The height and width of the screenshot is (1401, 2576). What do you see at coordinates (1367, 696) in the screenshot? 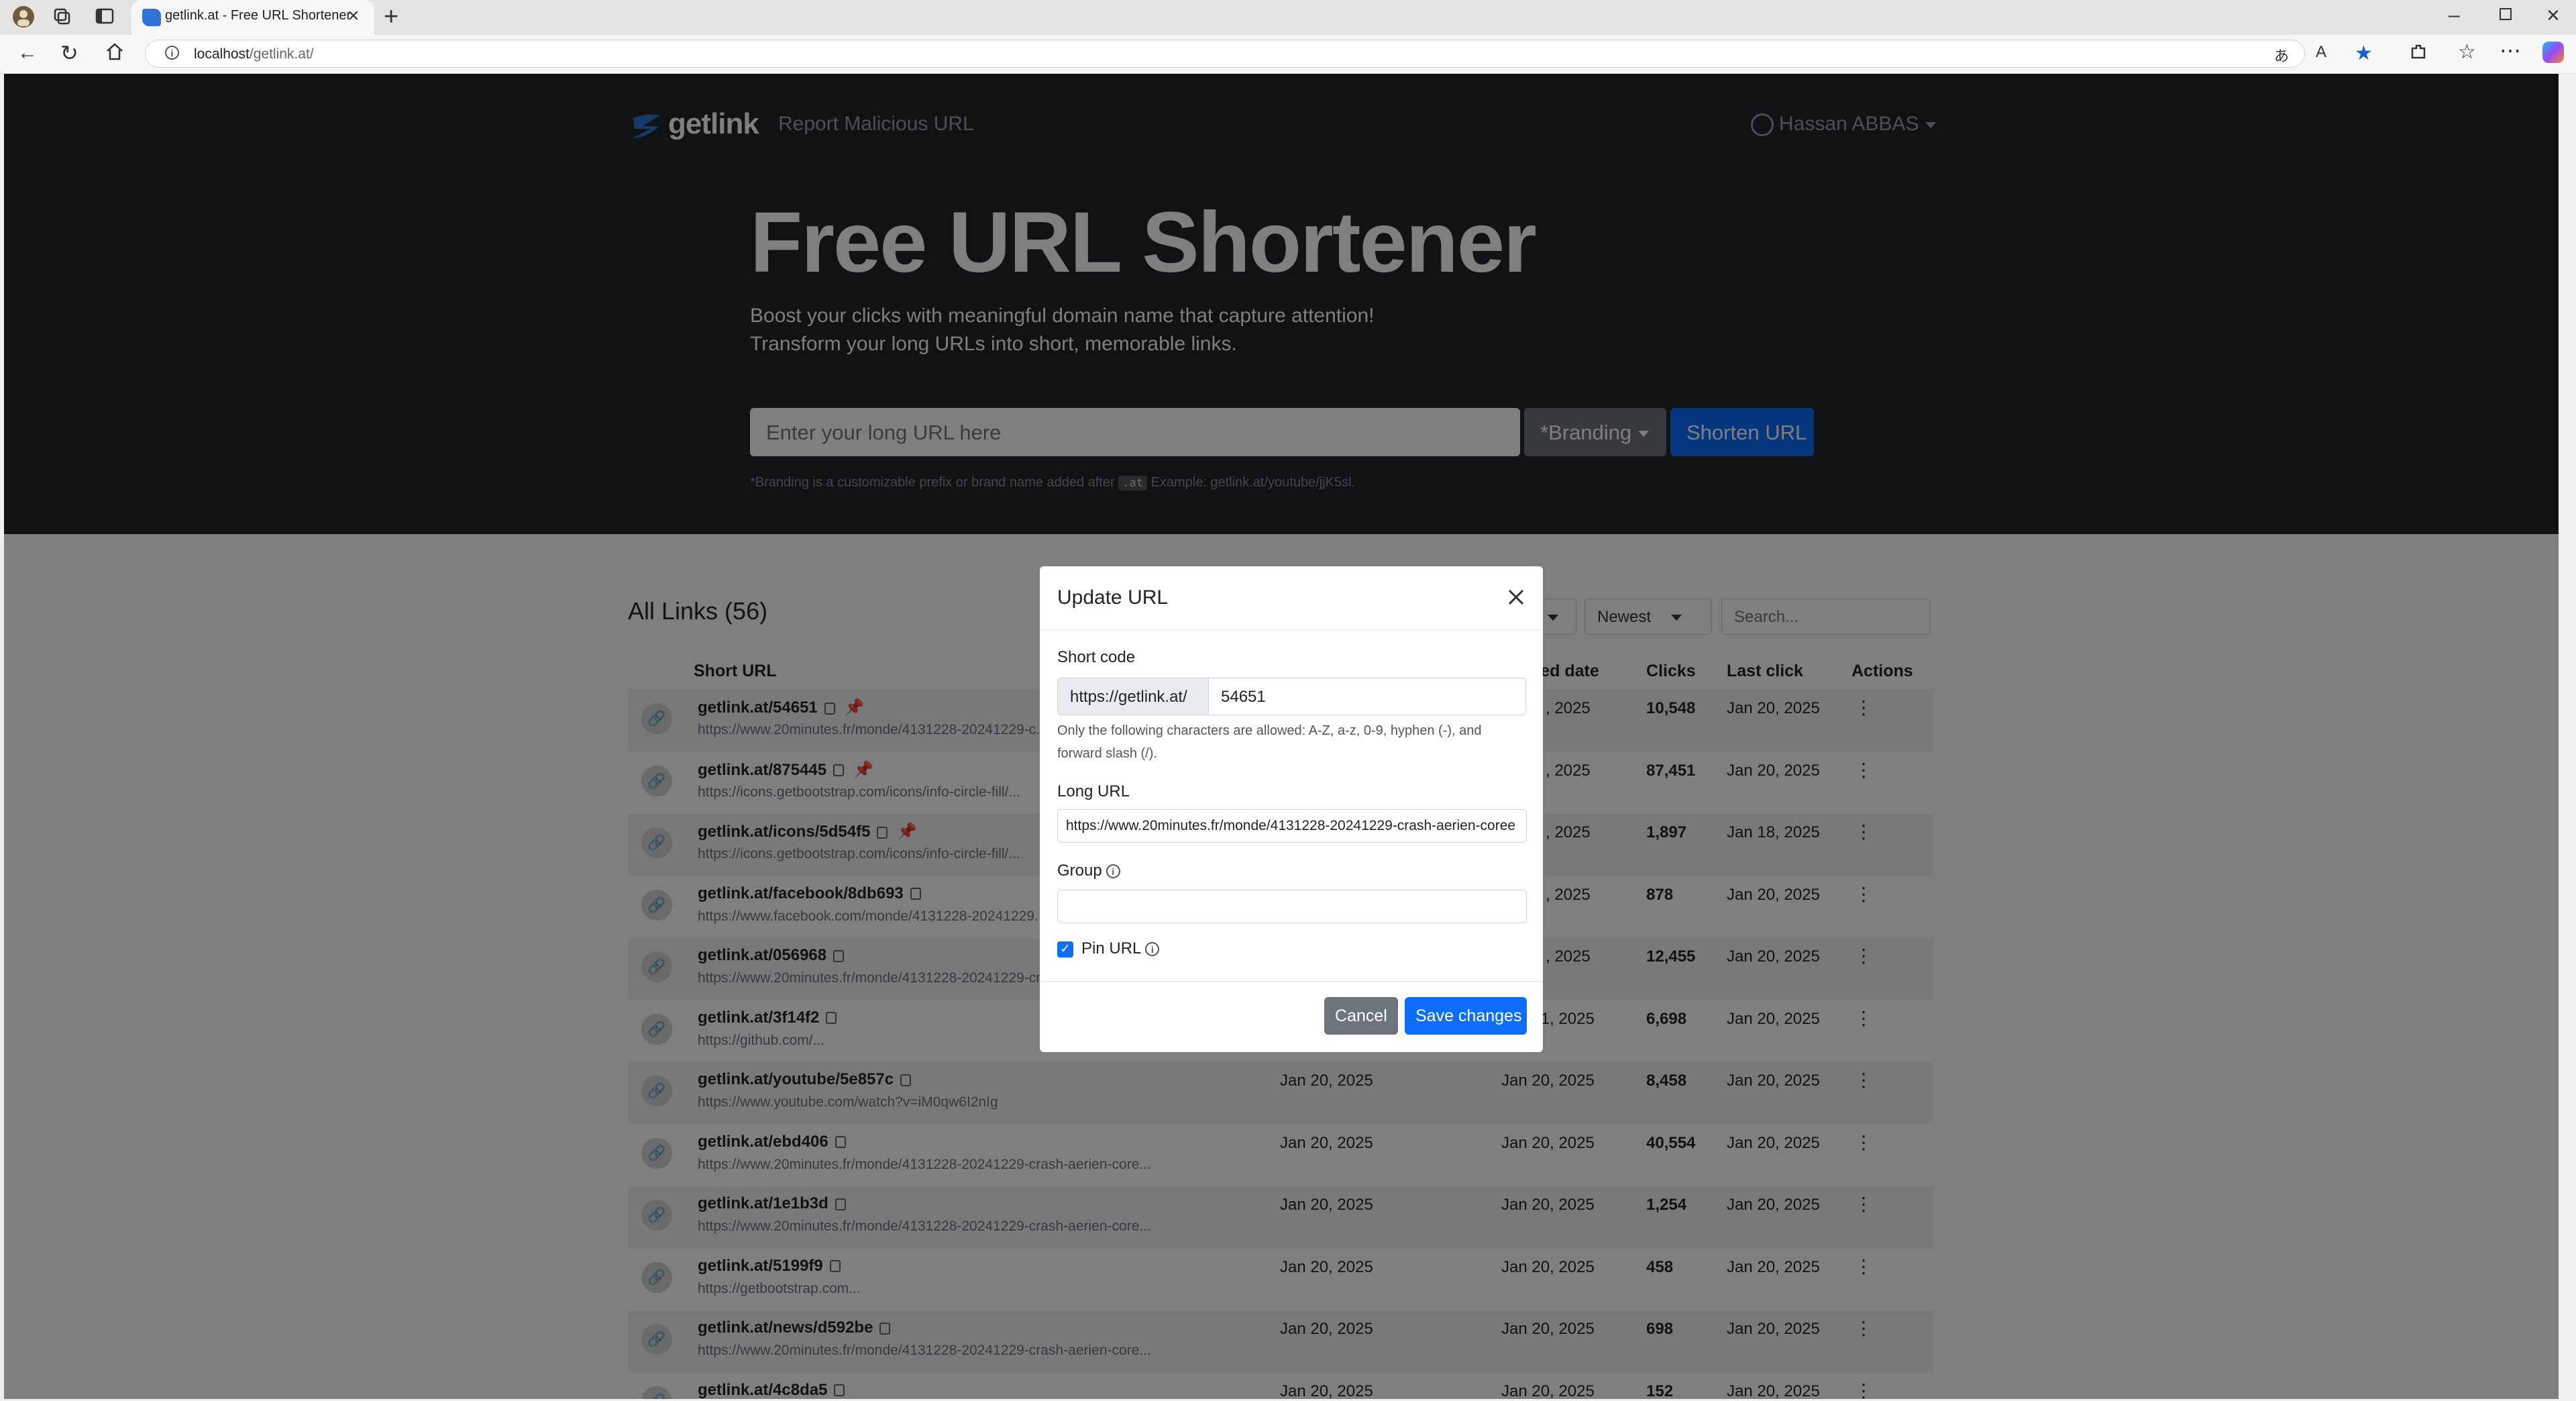
I see `short-code-input: 54651` at bounding box center [1367, 696].